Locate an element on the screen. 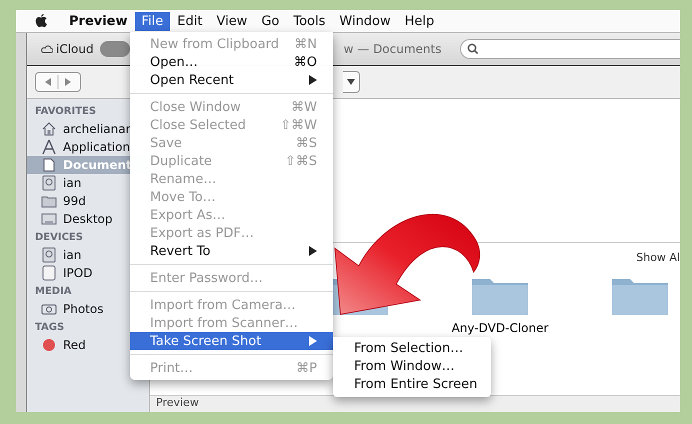 The height and width of the screenshot is (424, 692). house-icon is located at coordinates (49, 129).